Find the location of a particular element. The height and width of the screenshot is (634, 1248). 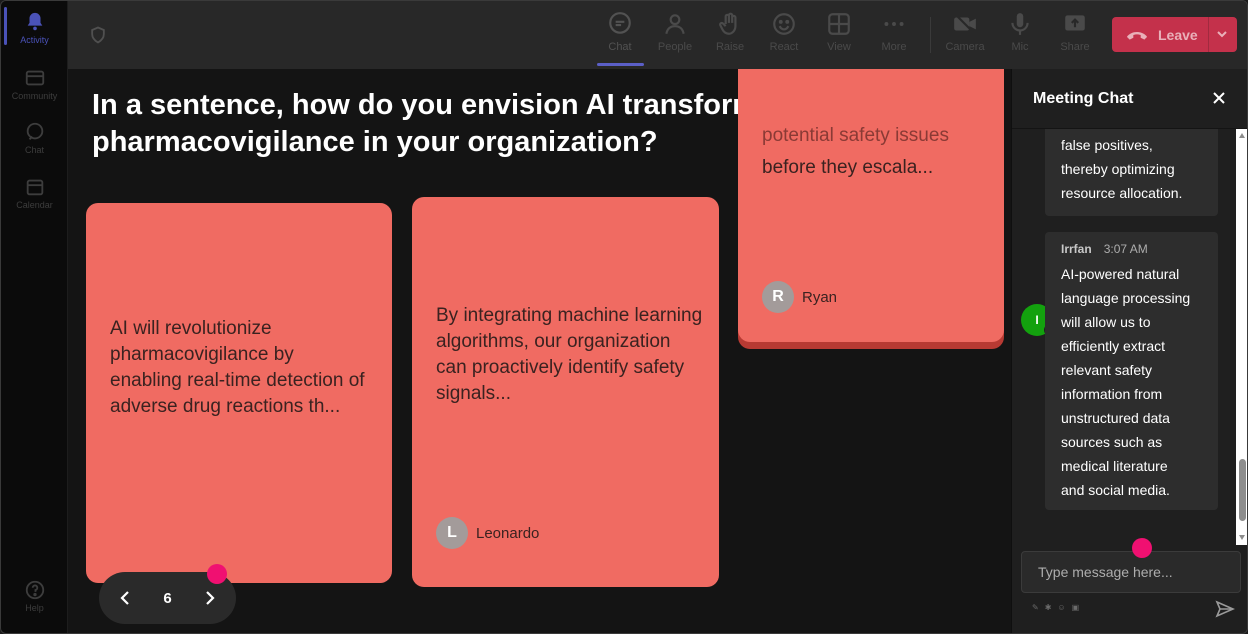

camera-button-label: Camera is located at coordinates (965, 47).